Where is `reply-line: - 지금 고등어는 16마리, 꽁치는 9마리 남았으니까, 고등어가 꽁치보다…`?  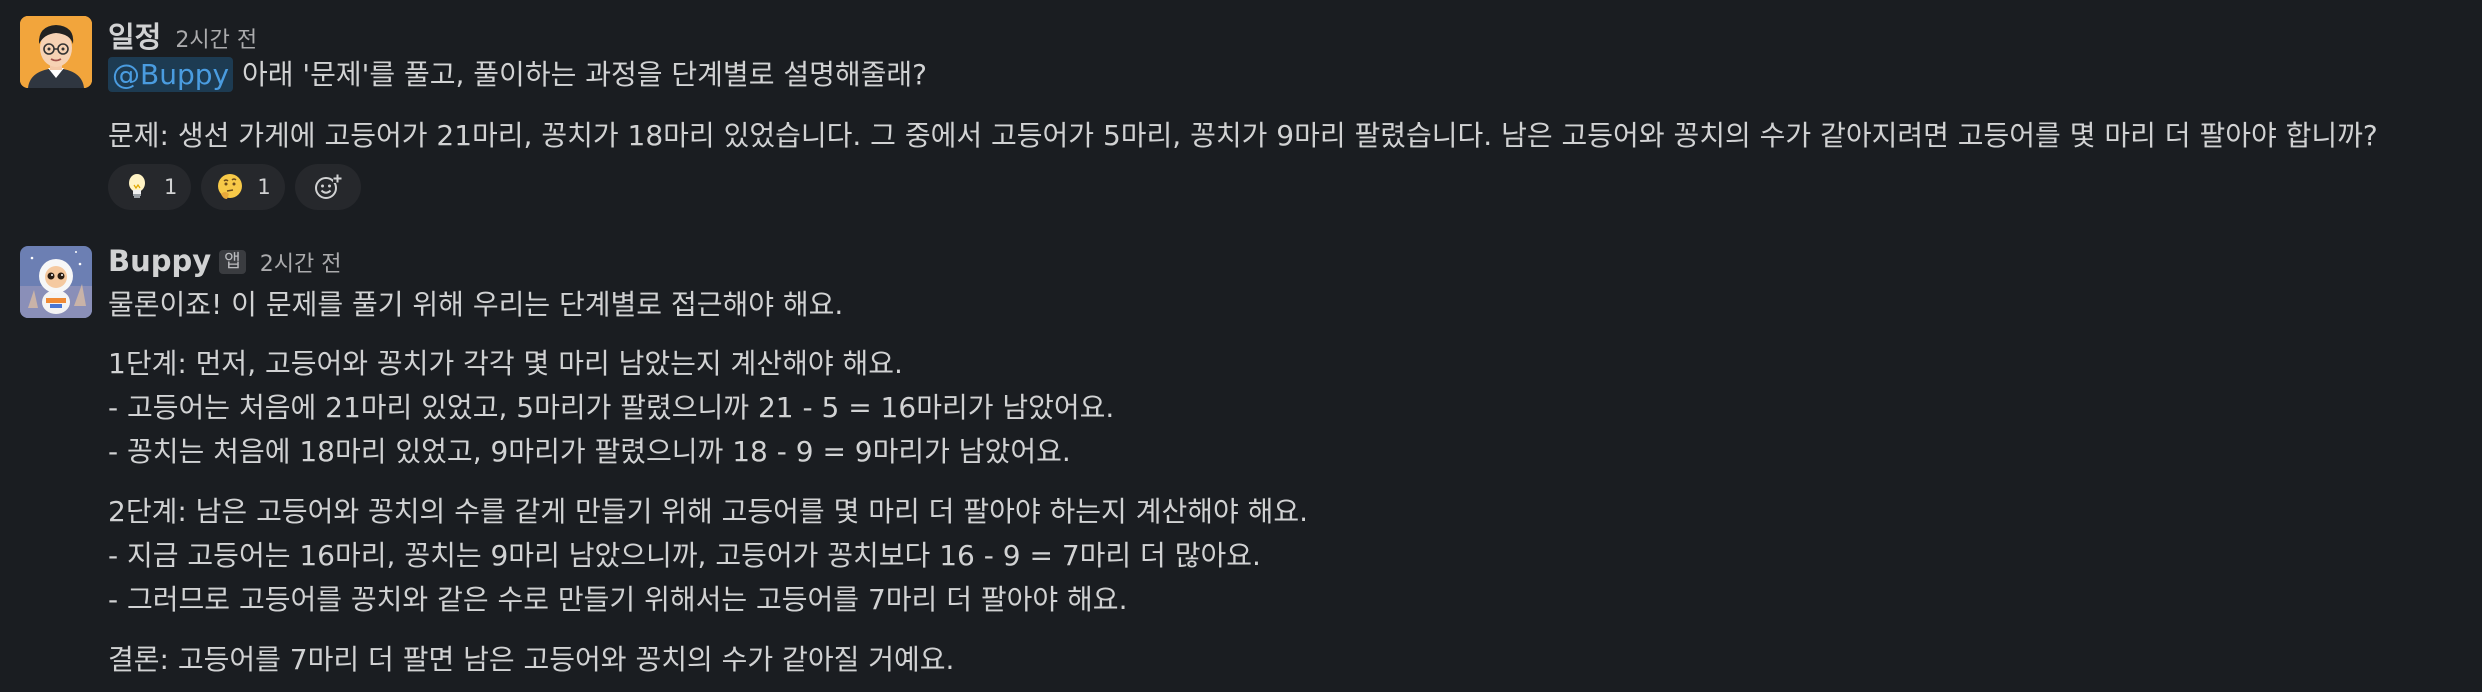 reply-line: - 지금 고등어는 16마리, 꽁치는 9마리 남았으니까, 고등어가 꽁치보다… is located at coordinates (684, 555).